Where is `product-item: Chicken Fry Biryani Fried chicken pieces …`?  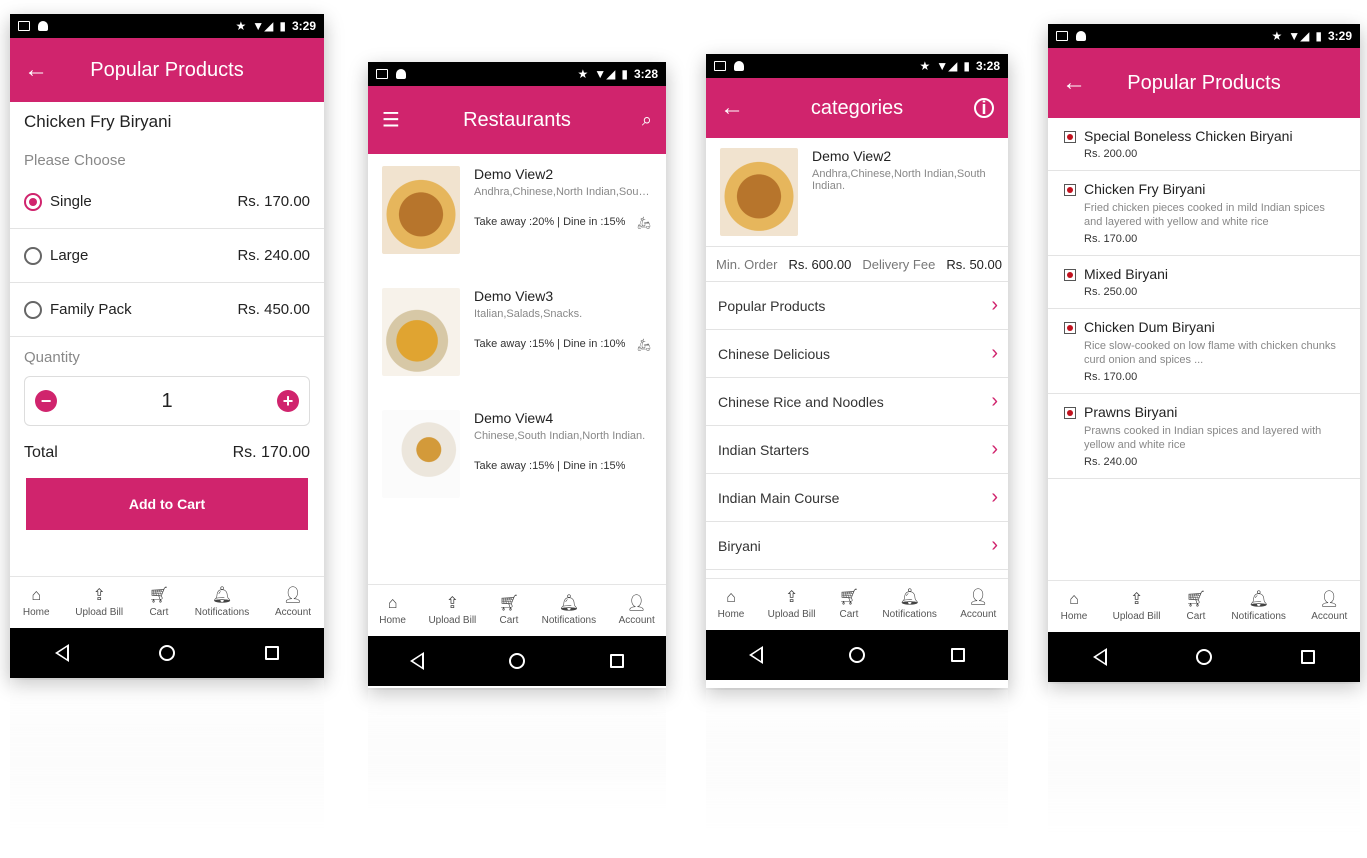 product-item: Chicken Fry Biryani Fried chicken pieces … is located at coordinates (1204, 213).